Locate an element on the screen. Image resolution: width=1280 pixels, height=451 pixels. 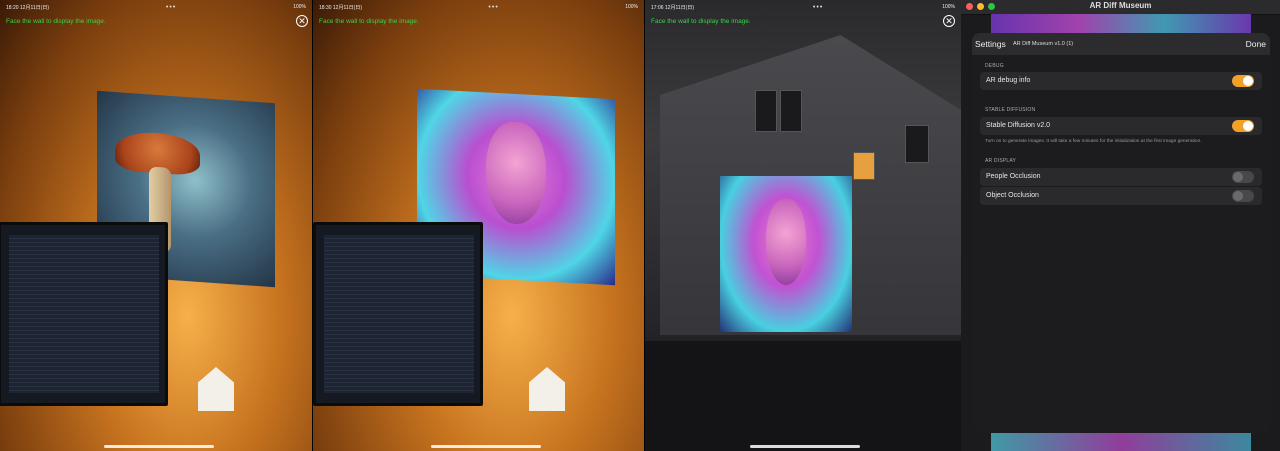
people-occlusion-toggle is located at coordinates (1243, 177).